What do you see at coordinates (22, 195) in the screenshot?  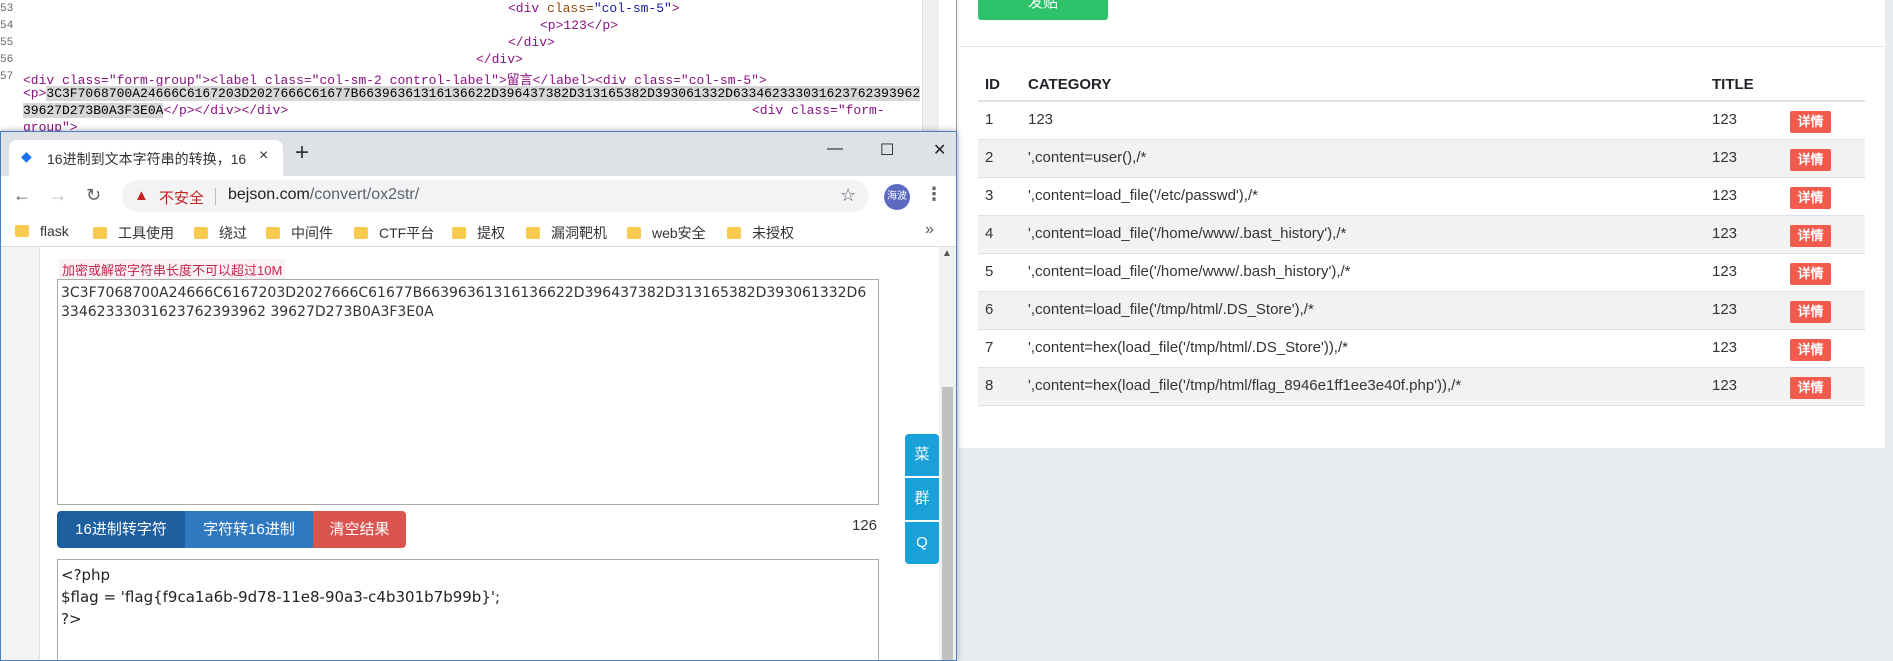 I see `back-button: ←` at bounding box center [22, 195].